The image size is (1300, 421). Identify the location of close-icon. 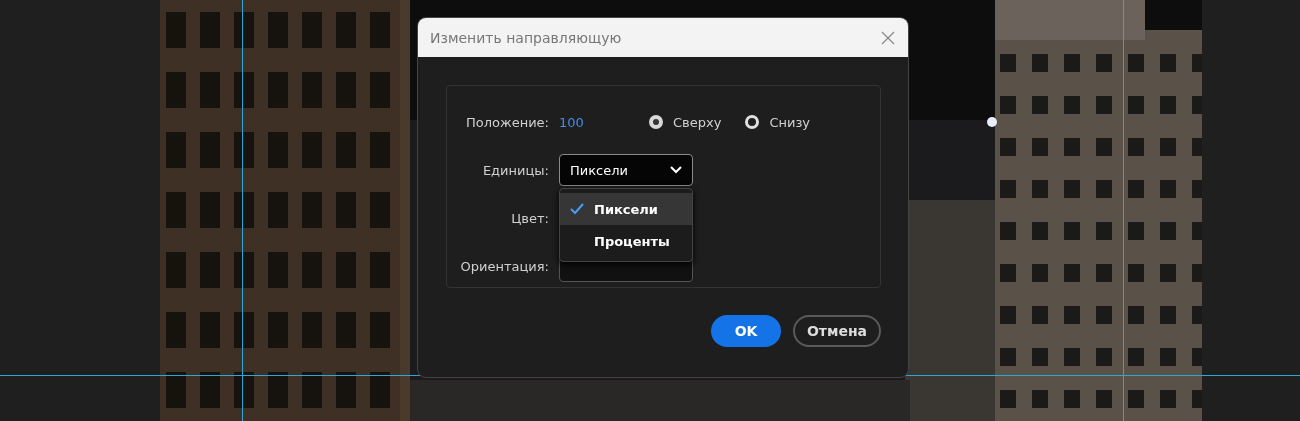
(888, 37).